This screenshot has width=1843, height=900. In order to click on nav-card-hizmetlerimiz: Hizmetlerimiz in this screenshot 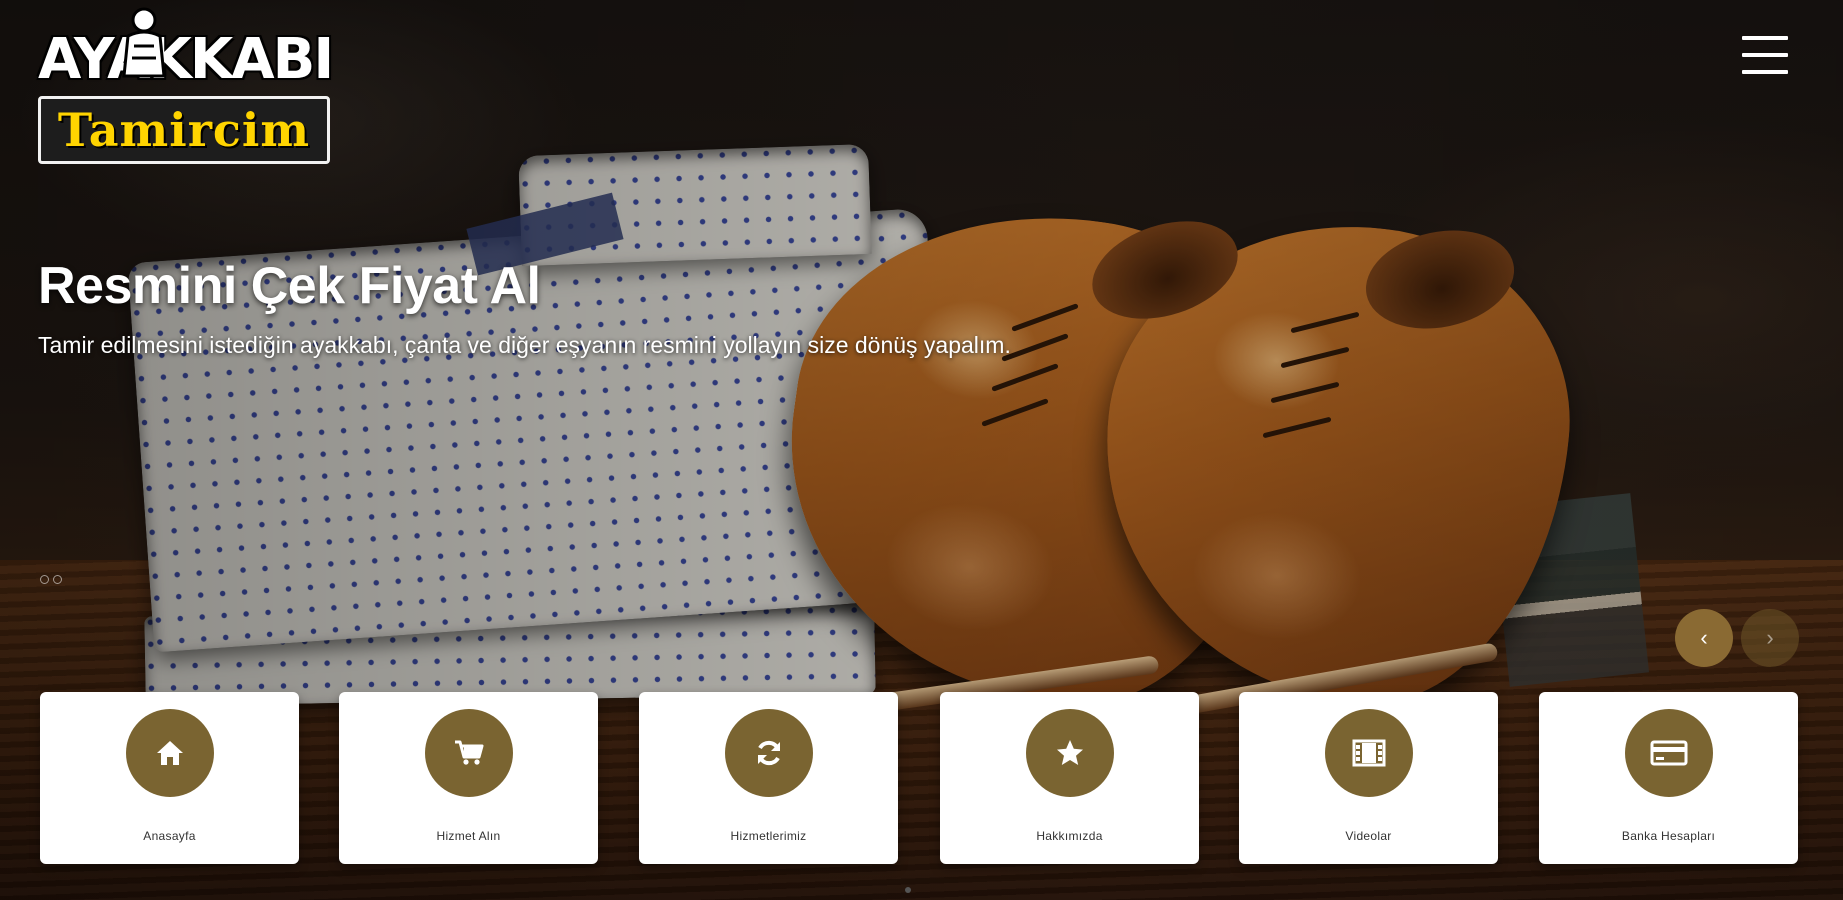, I will do `click(768, 778)`.